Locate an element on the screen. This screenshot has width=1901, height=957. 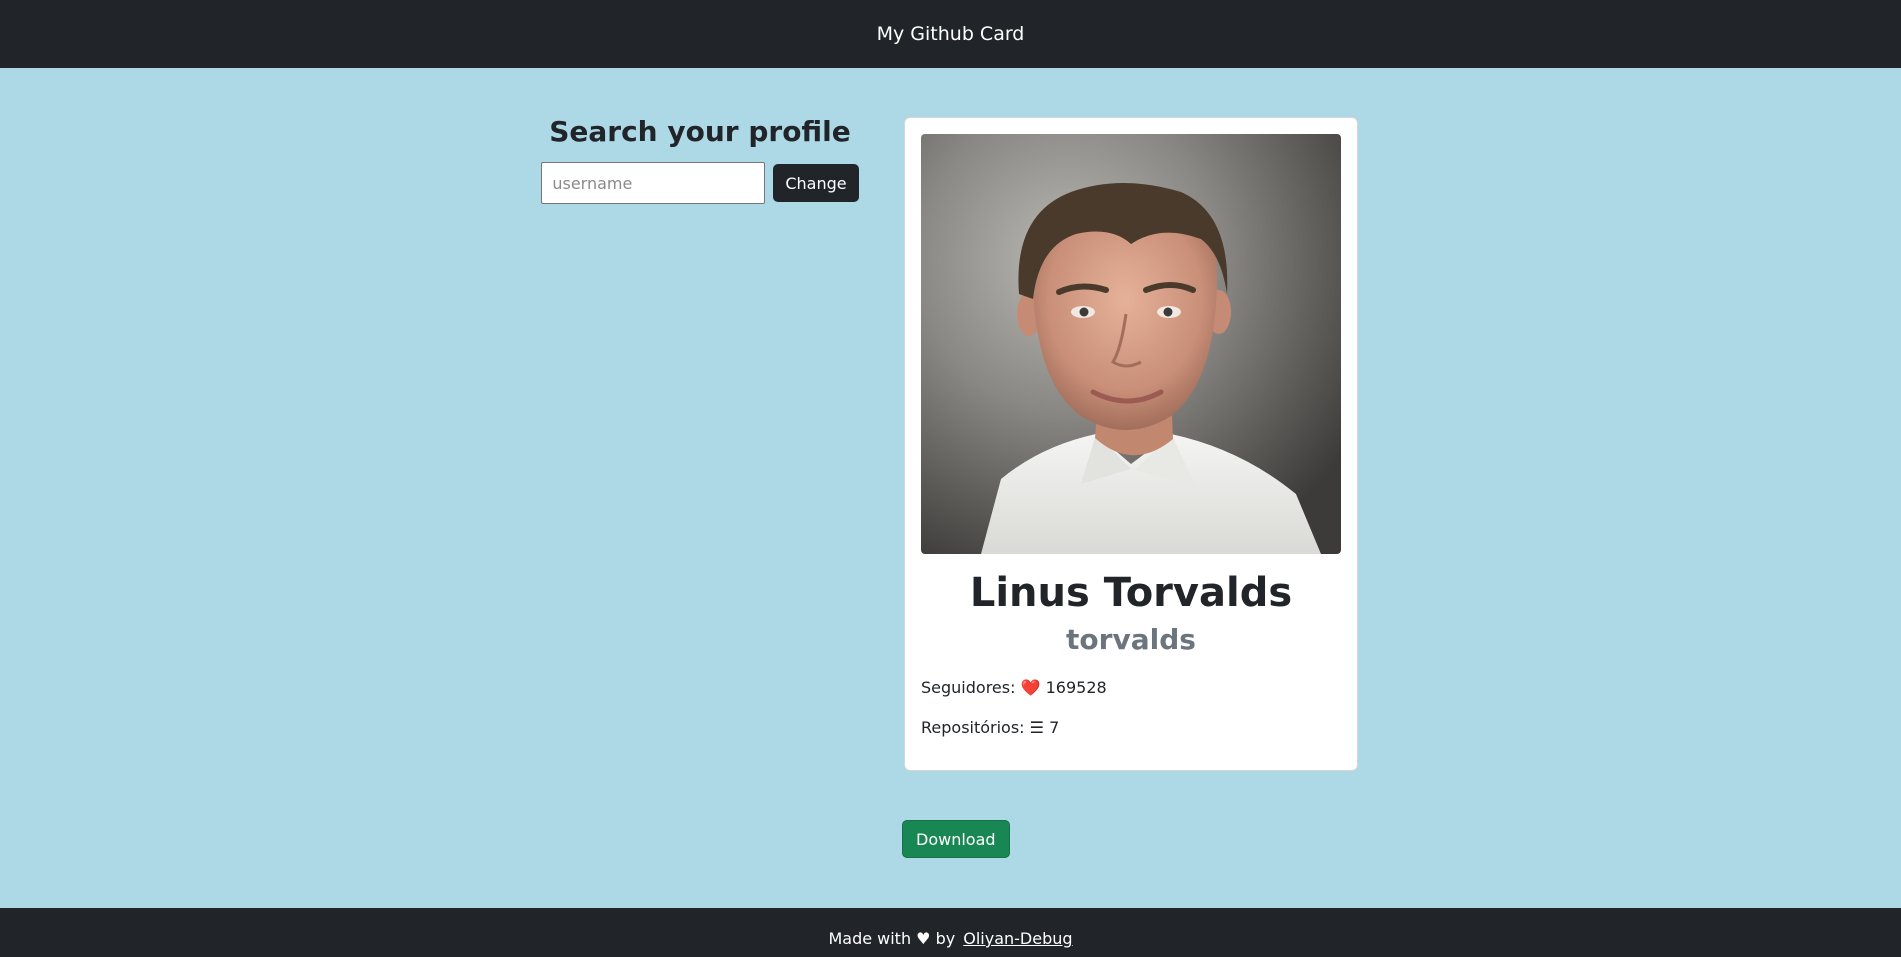
search-title: Search your profile is located at coordinates (700, 131).